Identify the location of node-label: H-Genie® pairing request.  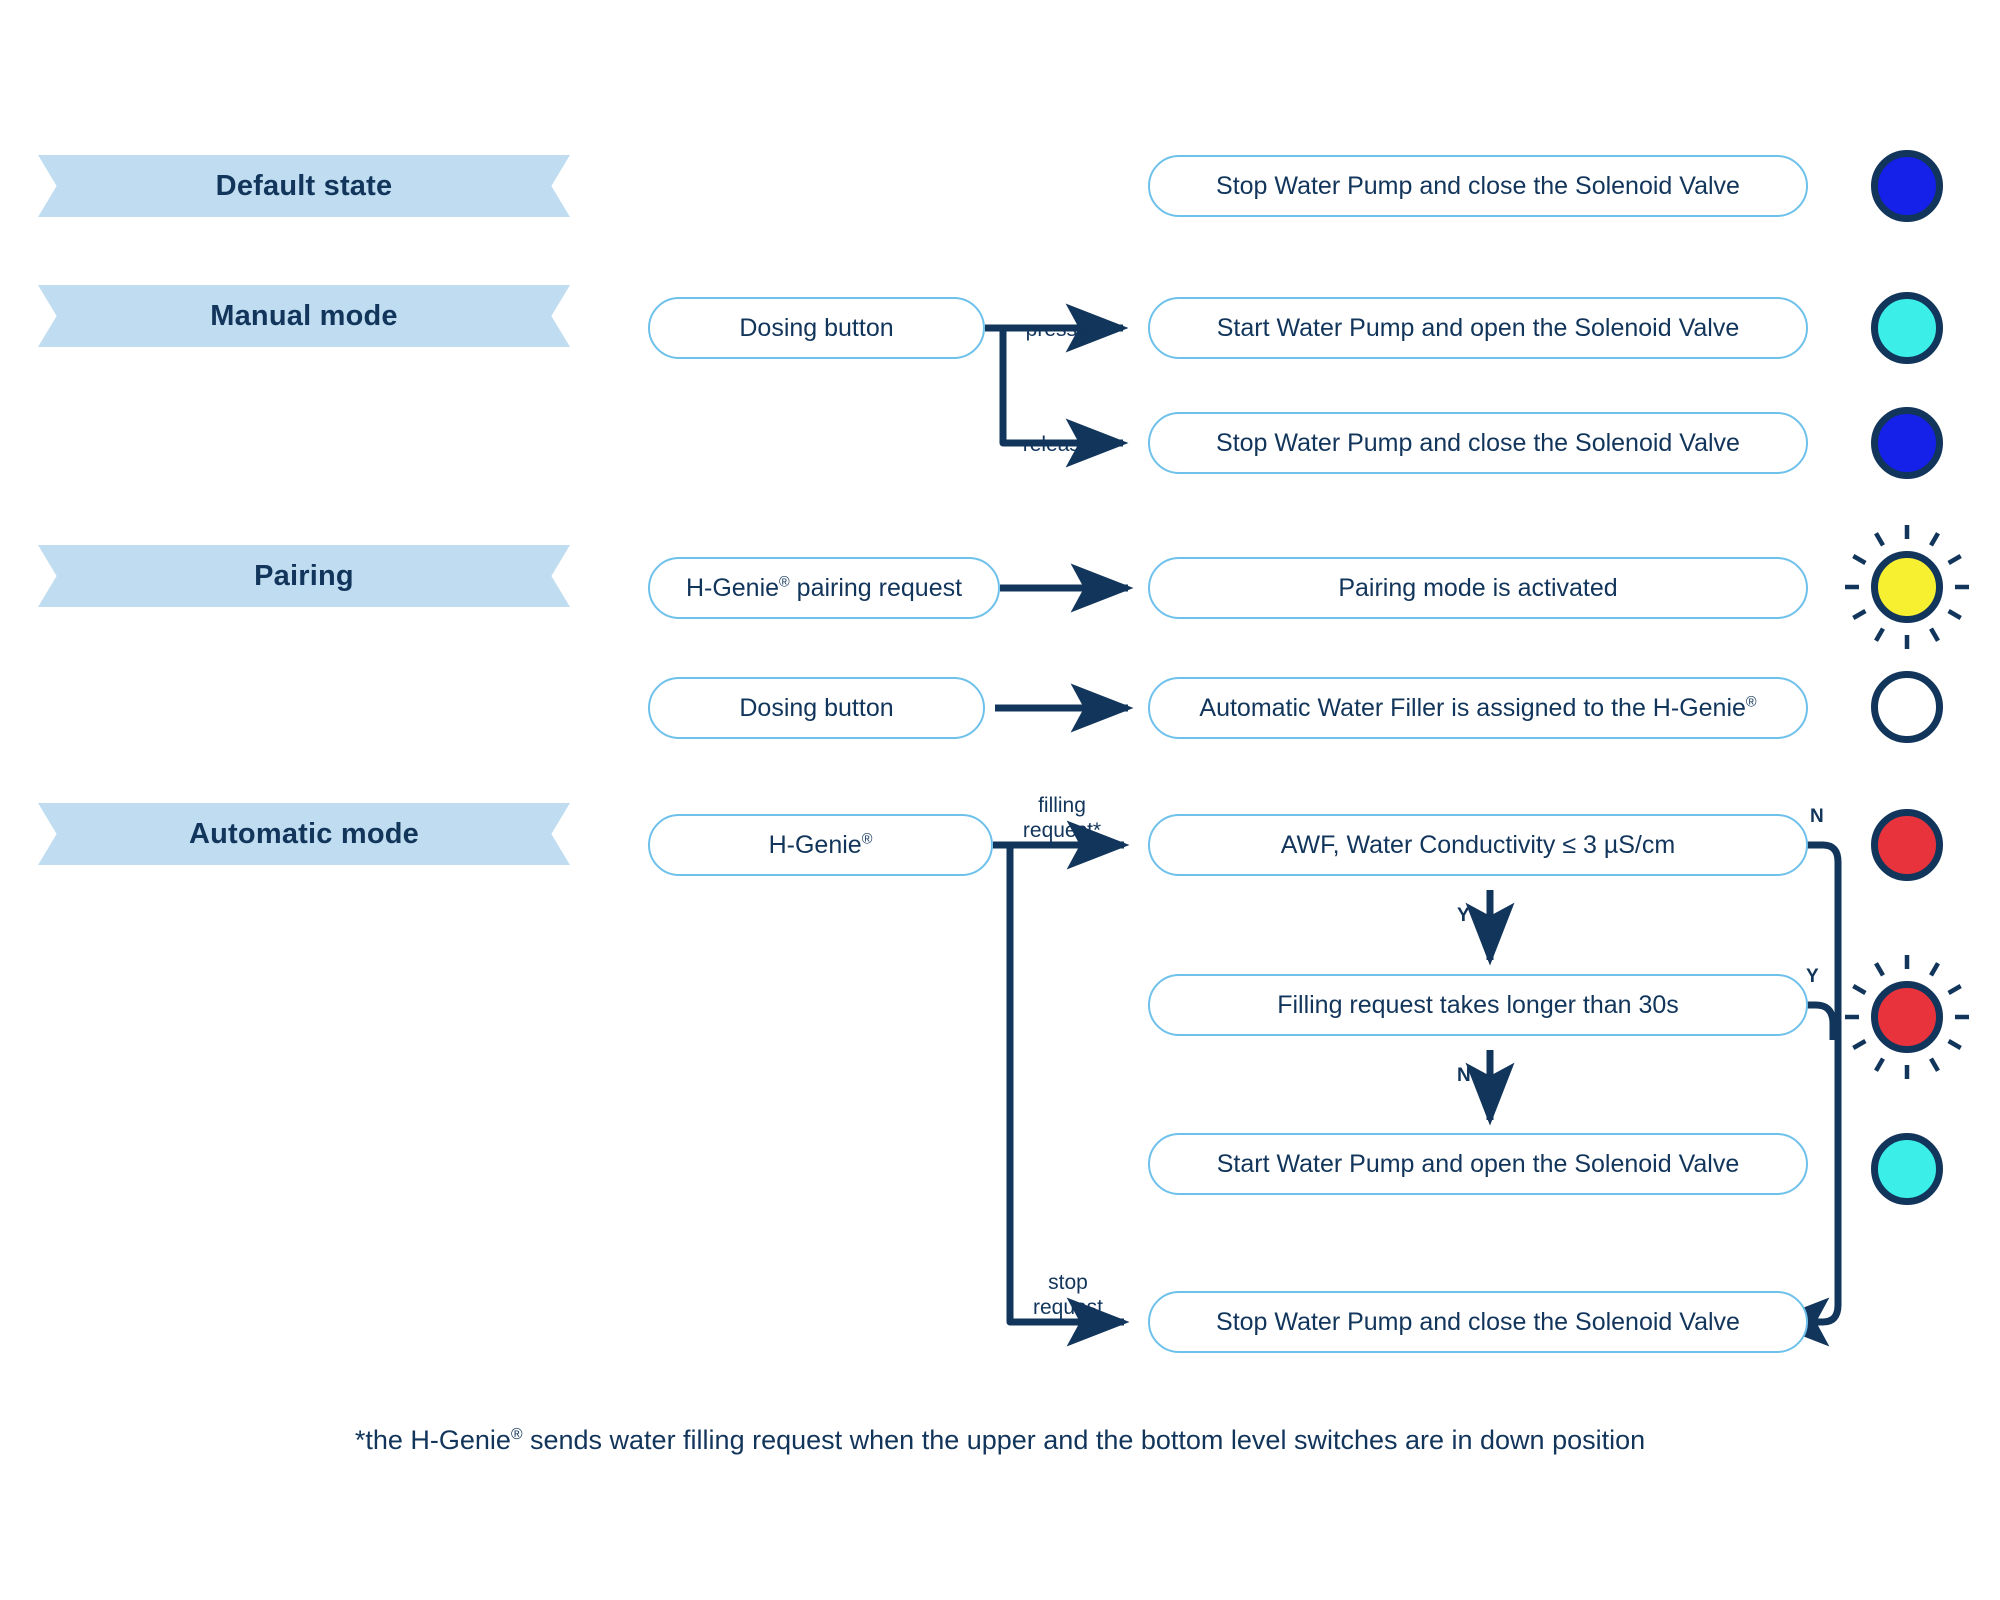
(824, 587).